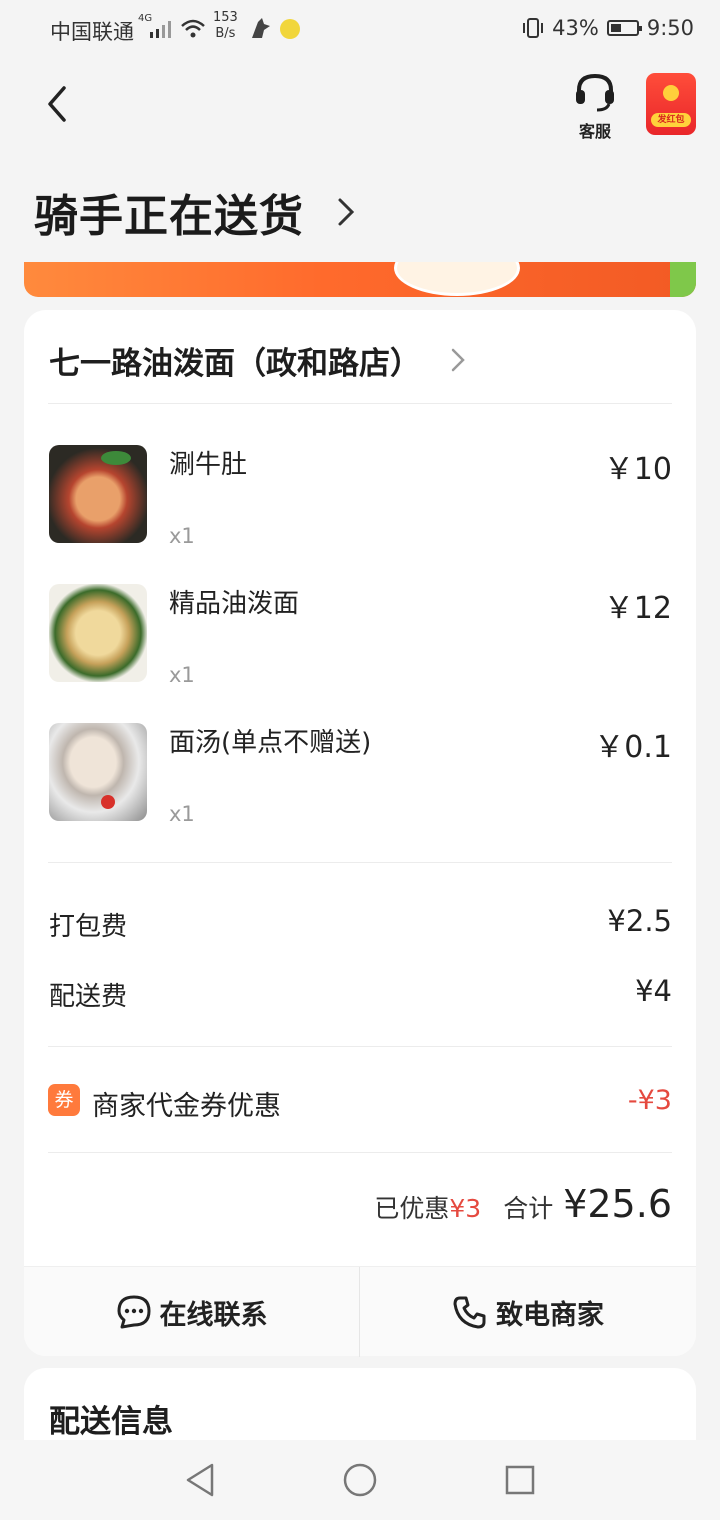 Image resolution: width=720 pixels, height=1520 pixels. Describe the element at coordinates (64, 1100) in the screenshot. I see `coupon-icon: 券` at that location.